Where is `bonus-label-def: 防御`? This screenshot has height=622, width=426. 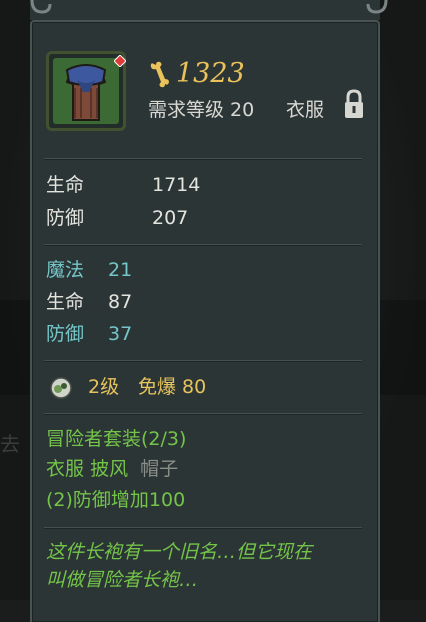 bonus-label-def: 防御 is located at coordinates (65, 334).